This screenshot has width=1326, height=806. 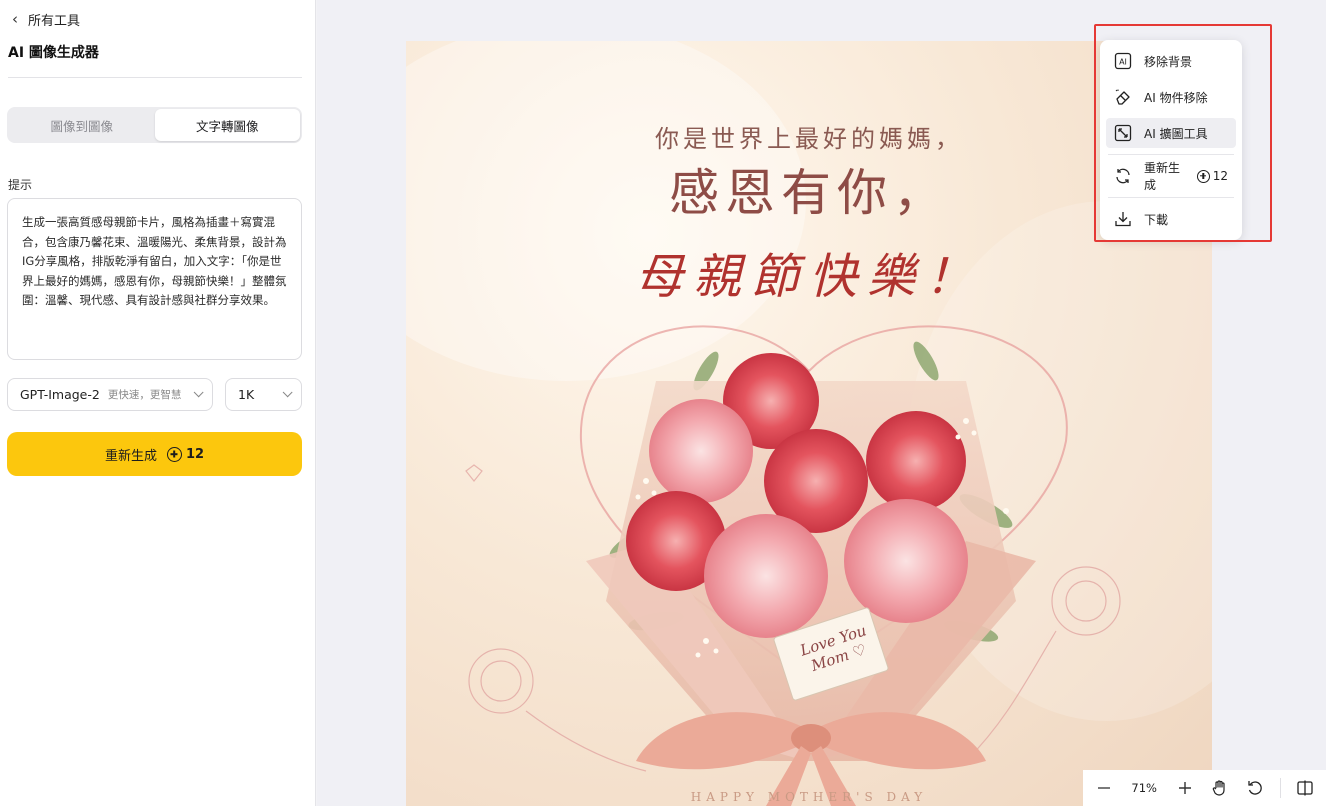 I want to click on reset-view-button, so click(x=1255, y=788).